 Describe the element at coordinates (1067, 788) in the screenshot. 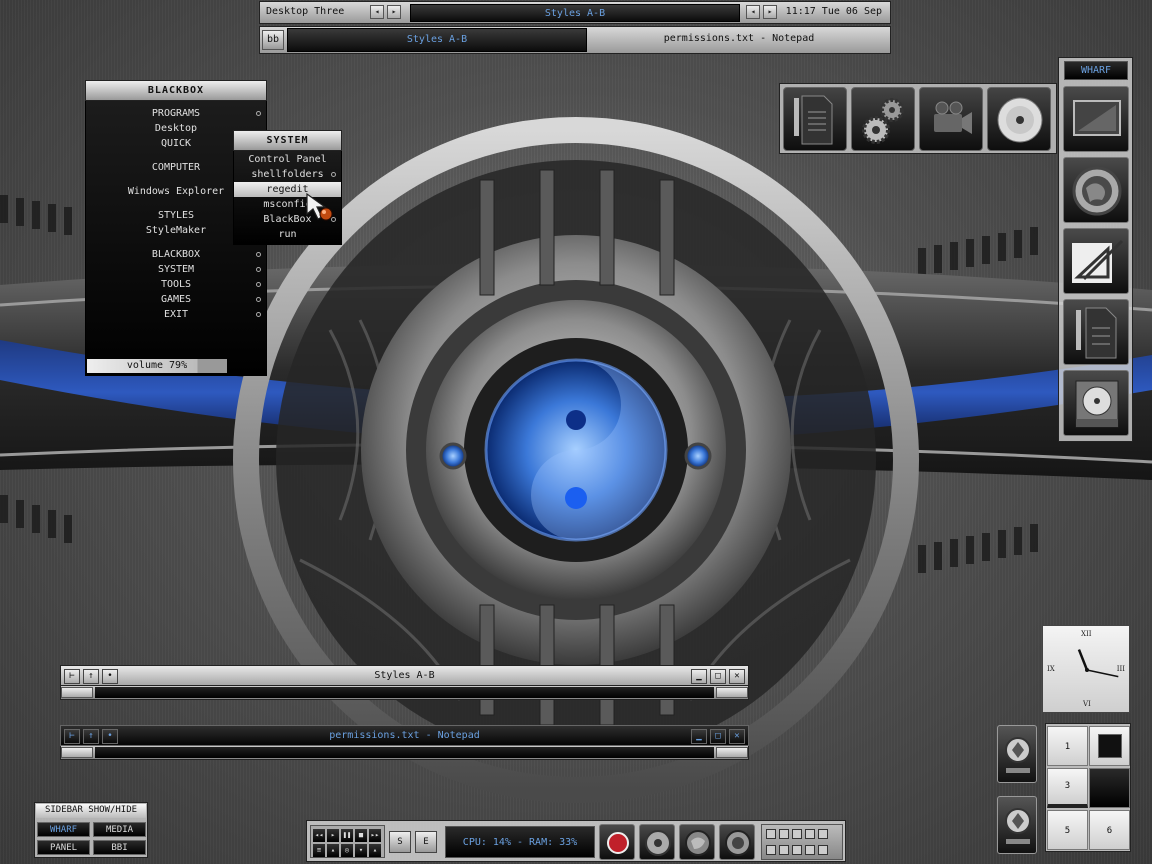

I see `pager-desktop-3: 3` at that location.